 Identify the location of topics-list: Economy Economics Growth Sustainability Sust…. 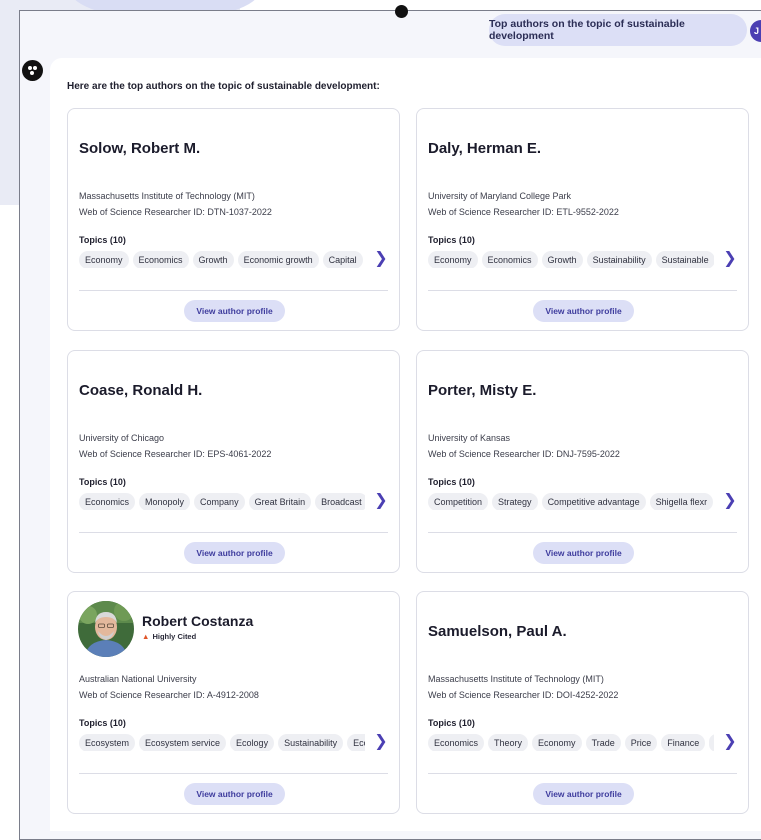
(571, 259).